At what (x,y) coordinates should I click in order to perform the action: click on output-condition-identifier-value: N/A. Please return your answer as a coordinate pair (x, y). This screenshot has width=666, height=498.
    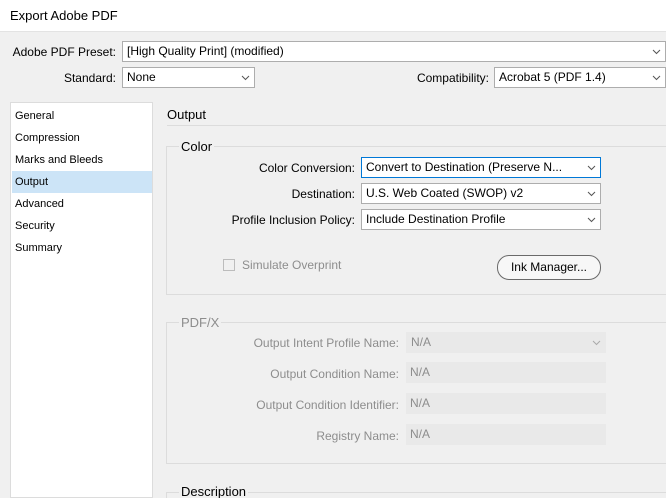
    Looking at the image, I should click on (420, 403).